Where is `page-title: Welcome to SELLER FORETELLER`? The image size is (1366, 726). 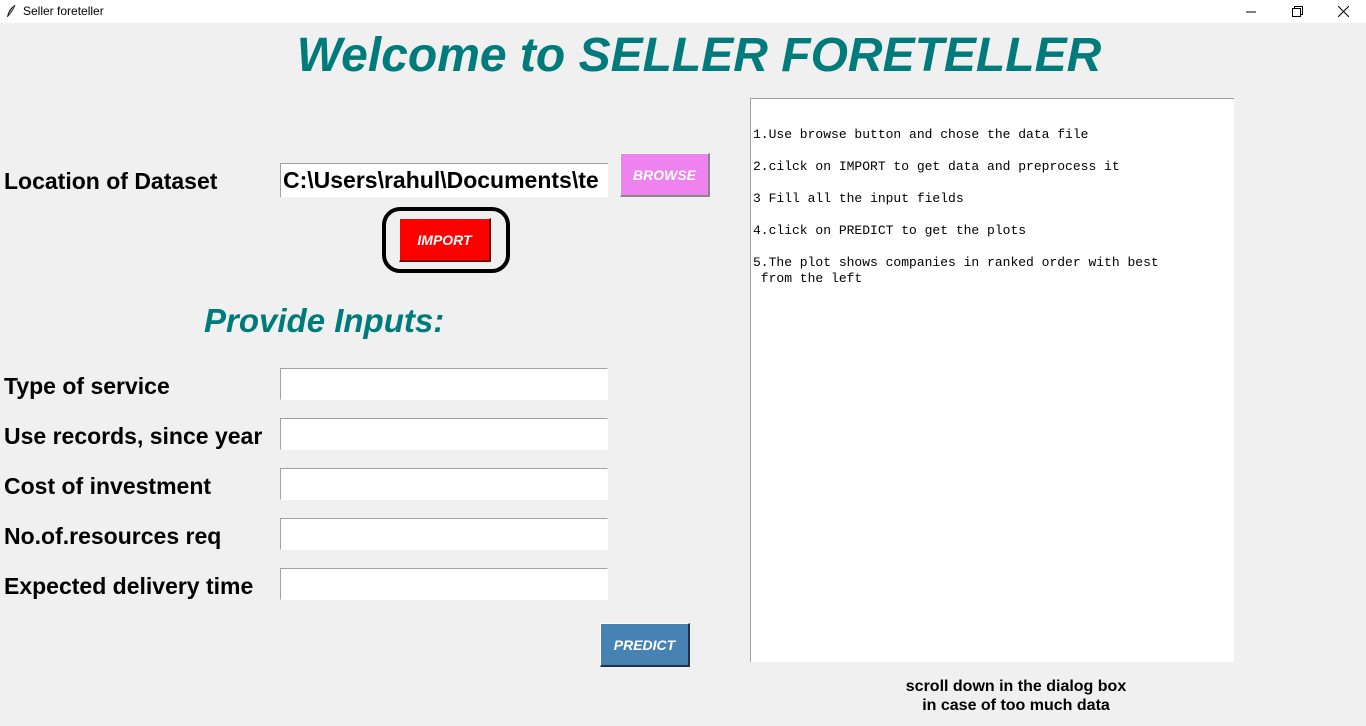 page-title: Welcome to SELLER FORETELLER is located at coordinates (699, 55).